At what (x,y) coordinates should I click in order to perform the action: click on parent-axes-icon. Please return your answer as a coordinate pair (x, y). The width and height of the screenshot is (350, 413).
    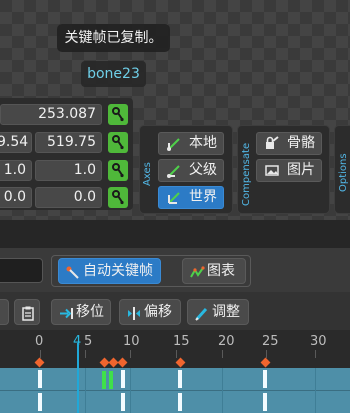
    Looking at the image, I should click on (174, 174).